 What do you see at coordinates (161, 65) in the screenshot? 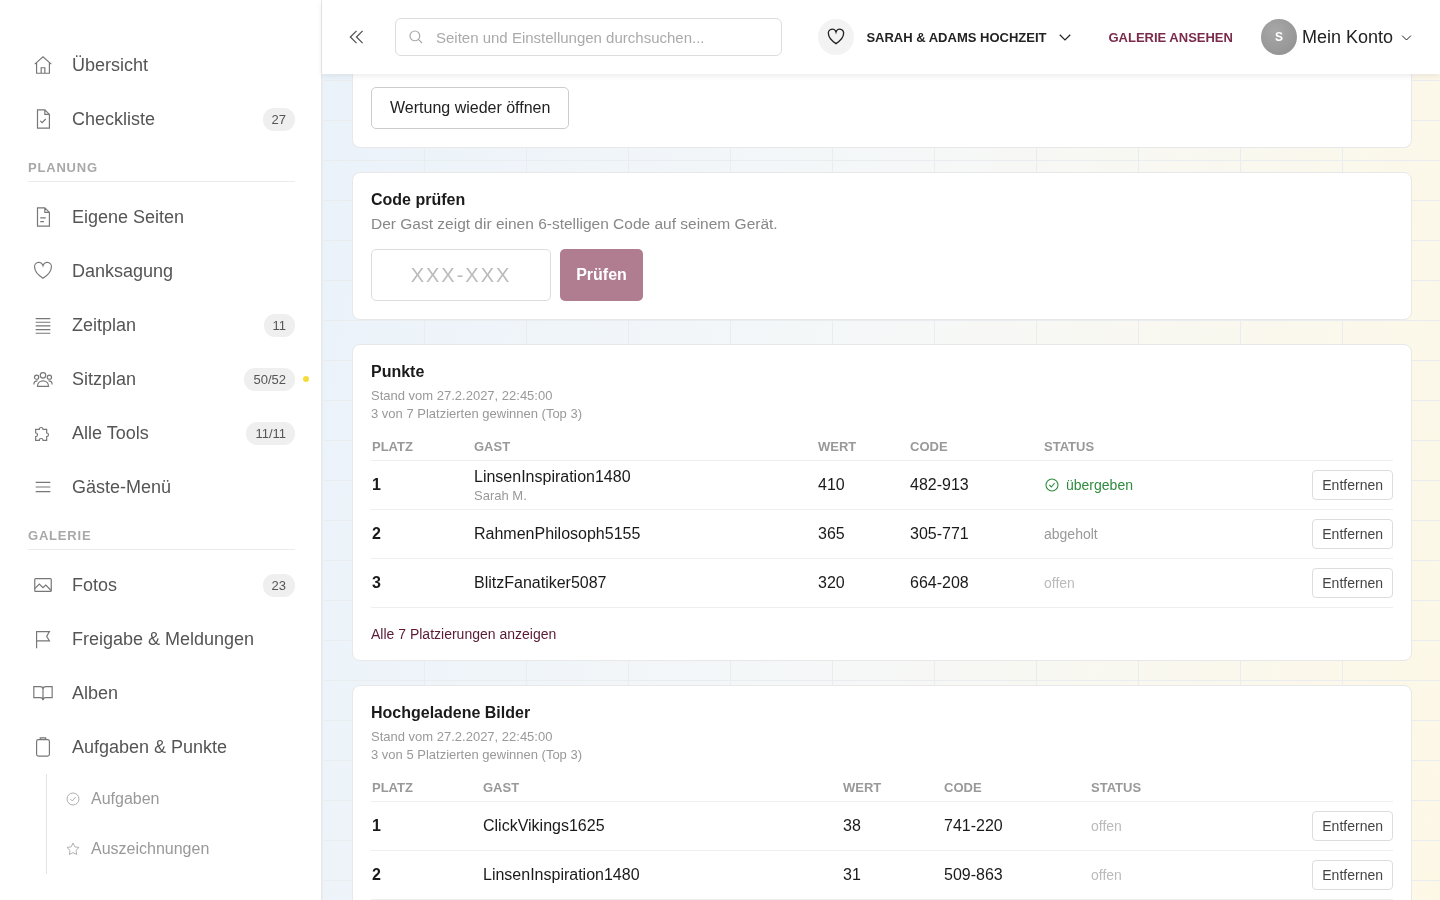
I see `sidebar-item: Übersicht` at bounding box center [161, 65].